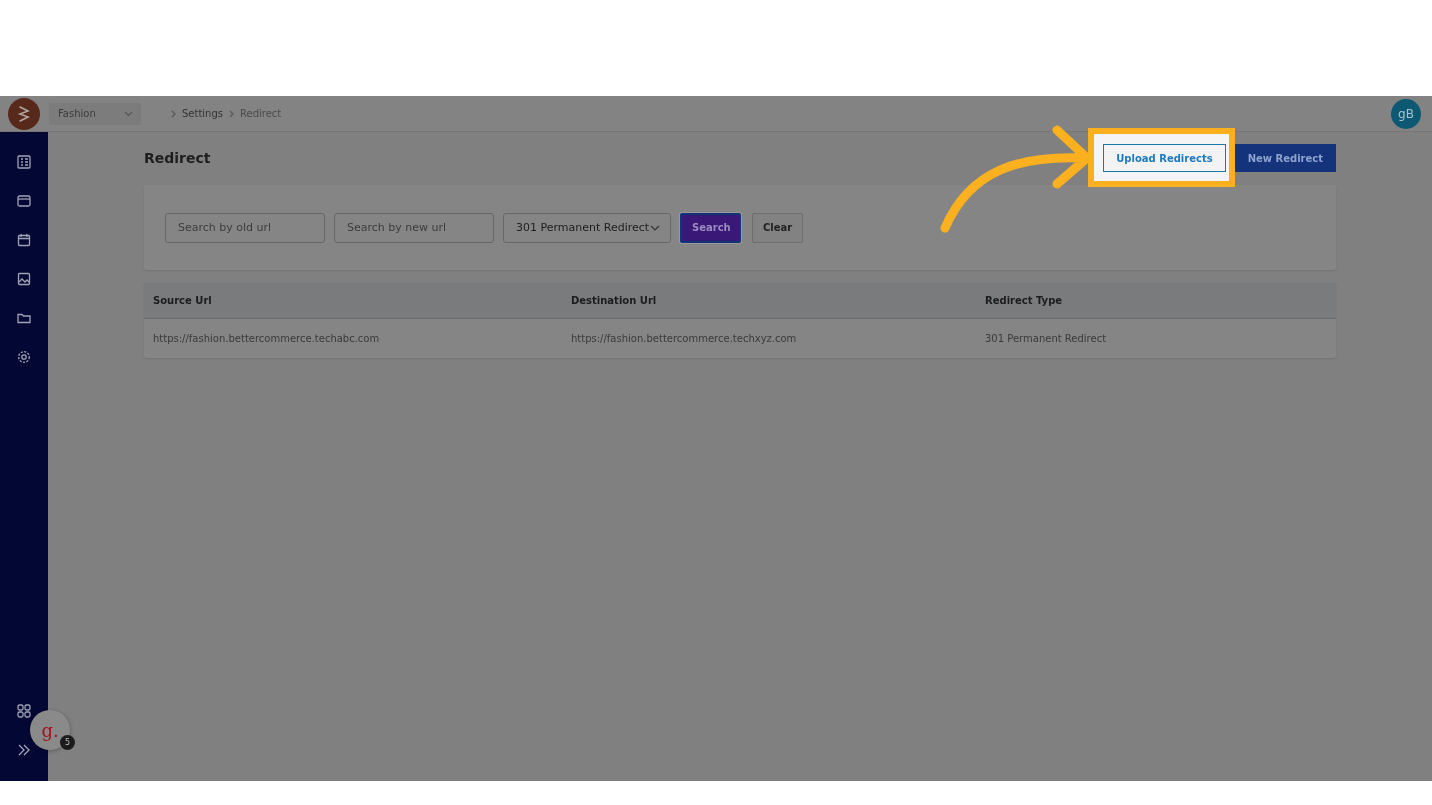 The image size is (1432, 805). I want to click on column-header: Redirect Type, so click(1024, 300).